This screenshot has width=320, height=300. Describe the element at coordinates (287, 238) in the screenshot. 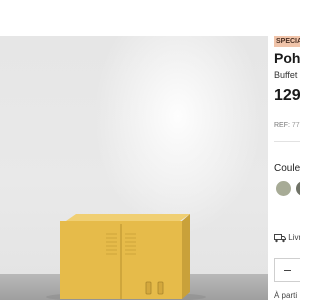

I see `delivery-info: Livr` at that location.